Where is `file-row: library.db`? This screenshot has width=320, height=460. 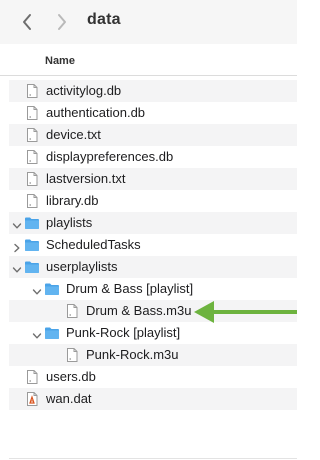
file-row: library.db is located at coordinates (153, 201).